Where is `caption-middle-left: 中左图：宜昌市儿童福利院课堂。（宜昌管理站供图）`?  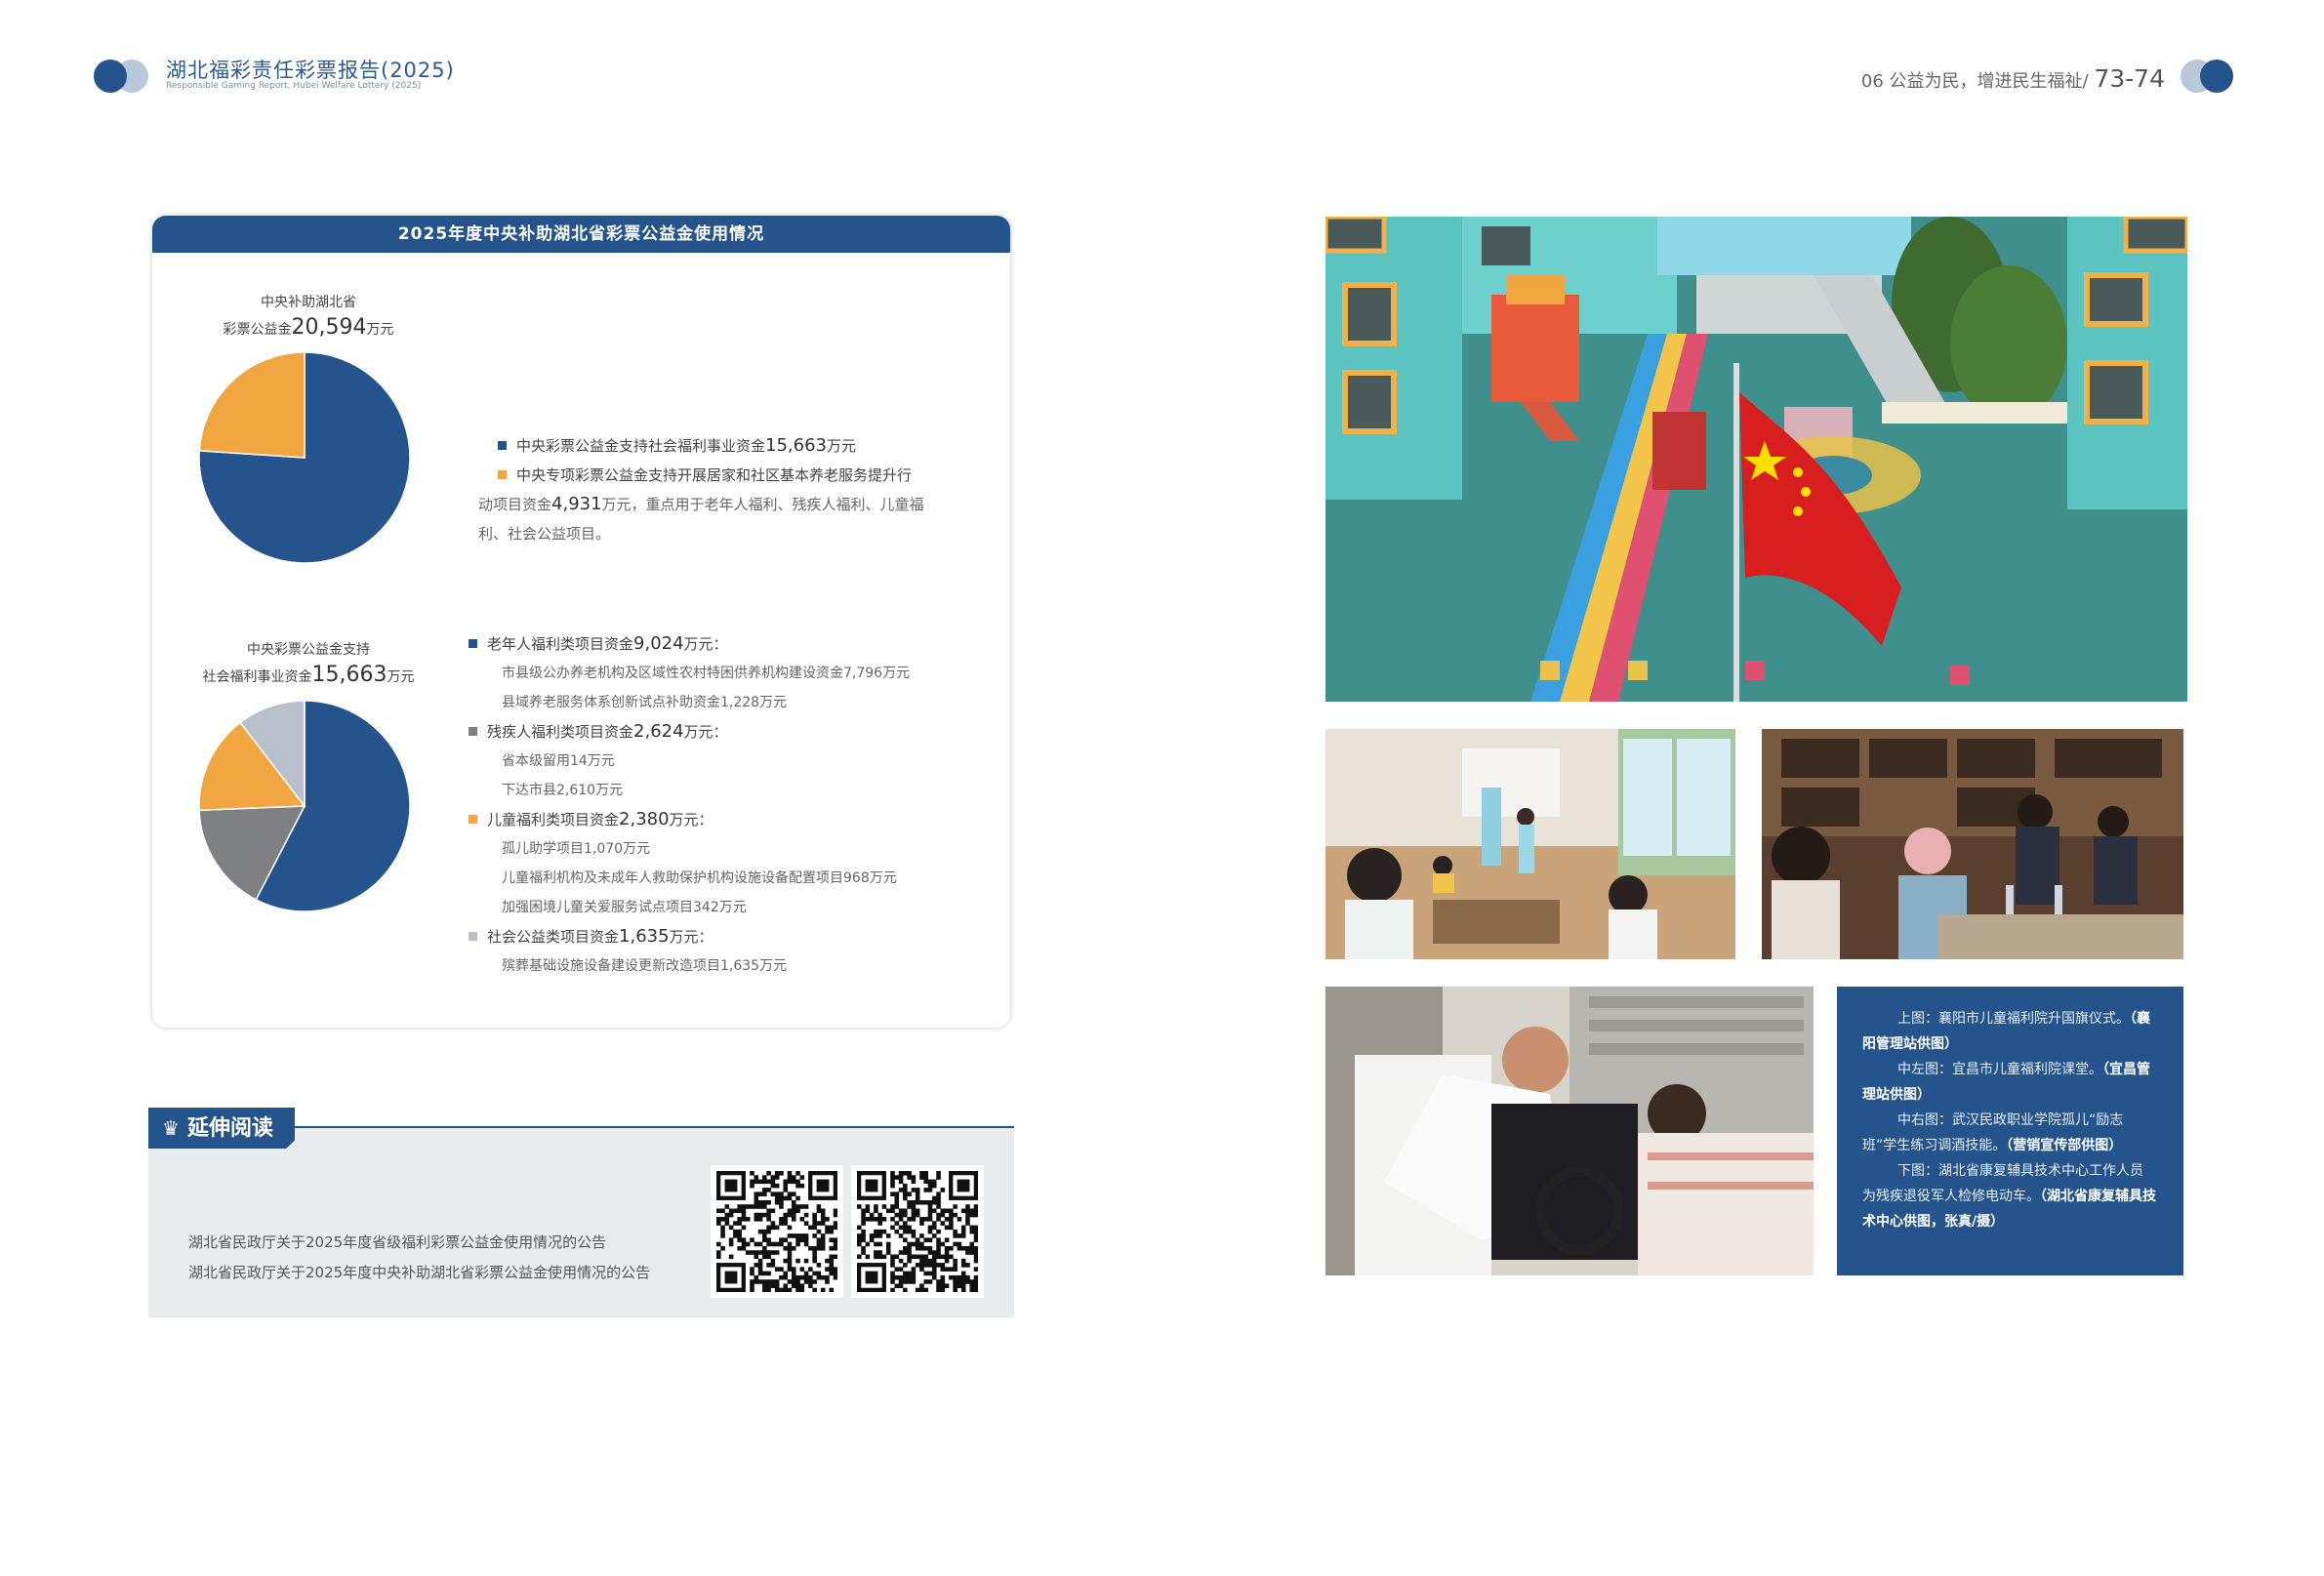 caption-middle-left: 中左图：宜昌市儿童福利院课堂。（宜昌管理站供图） is located at coordinates (2006, 1082).